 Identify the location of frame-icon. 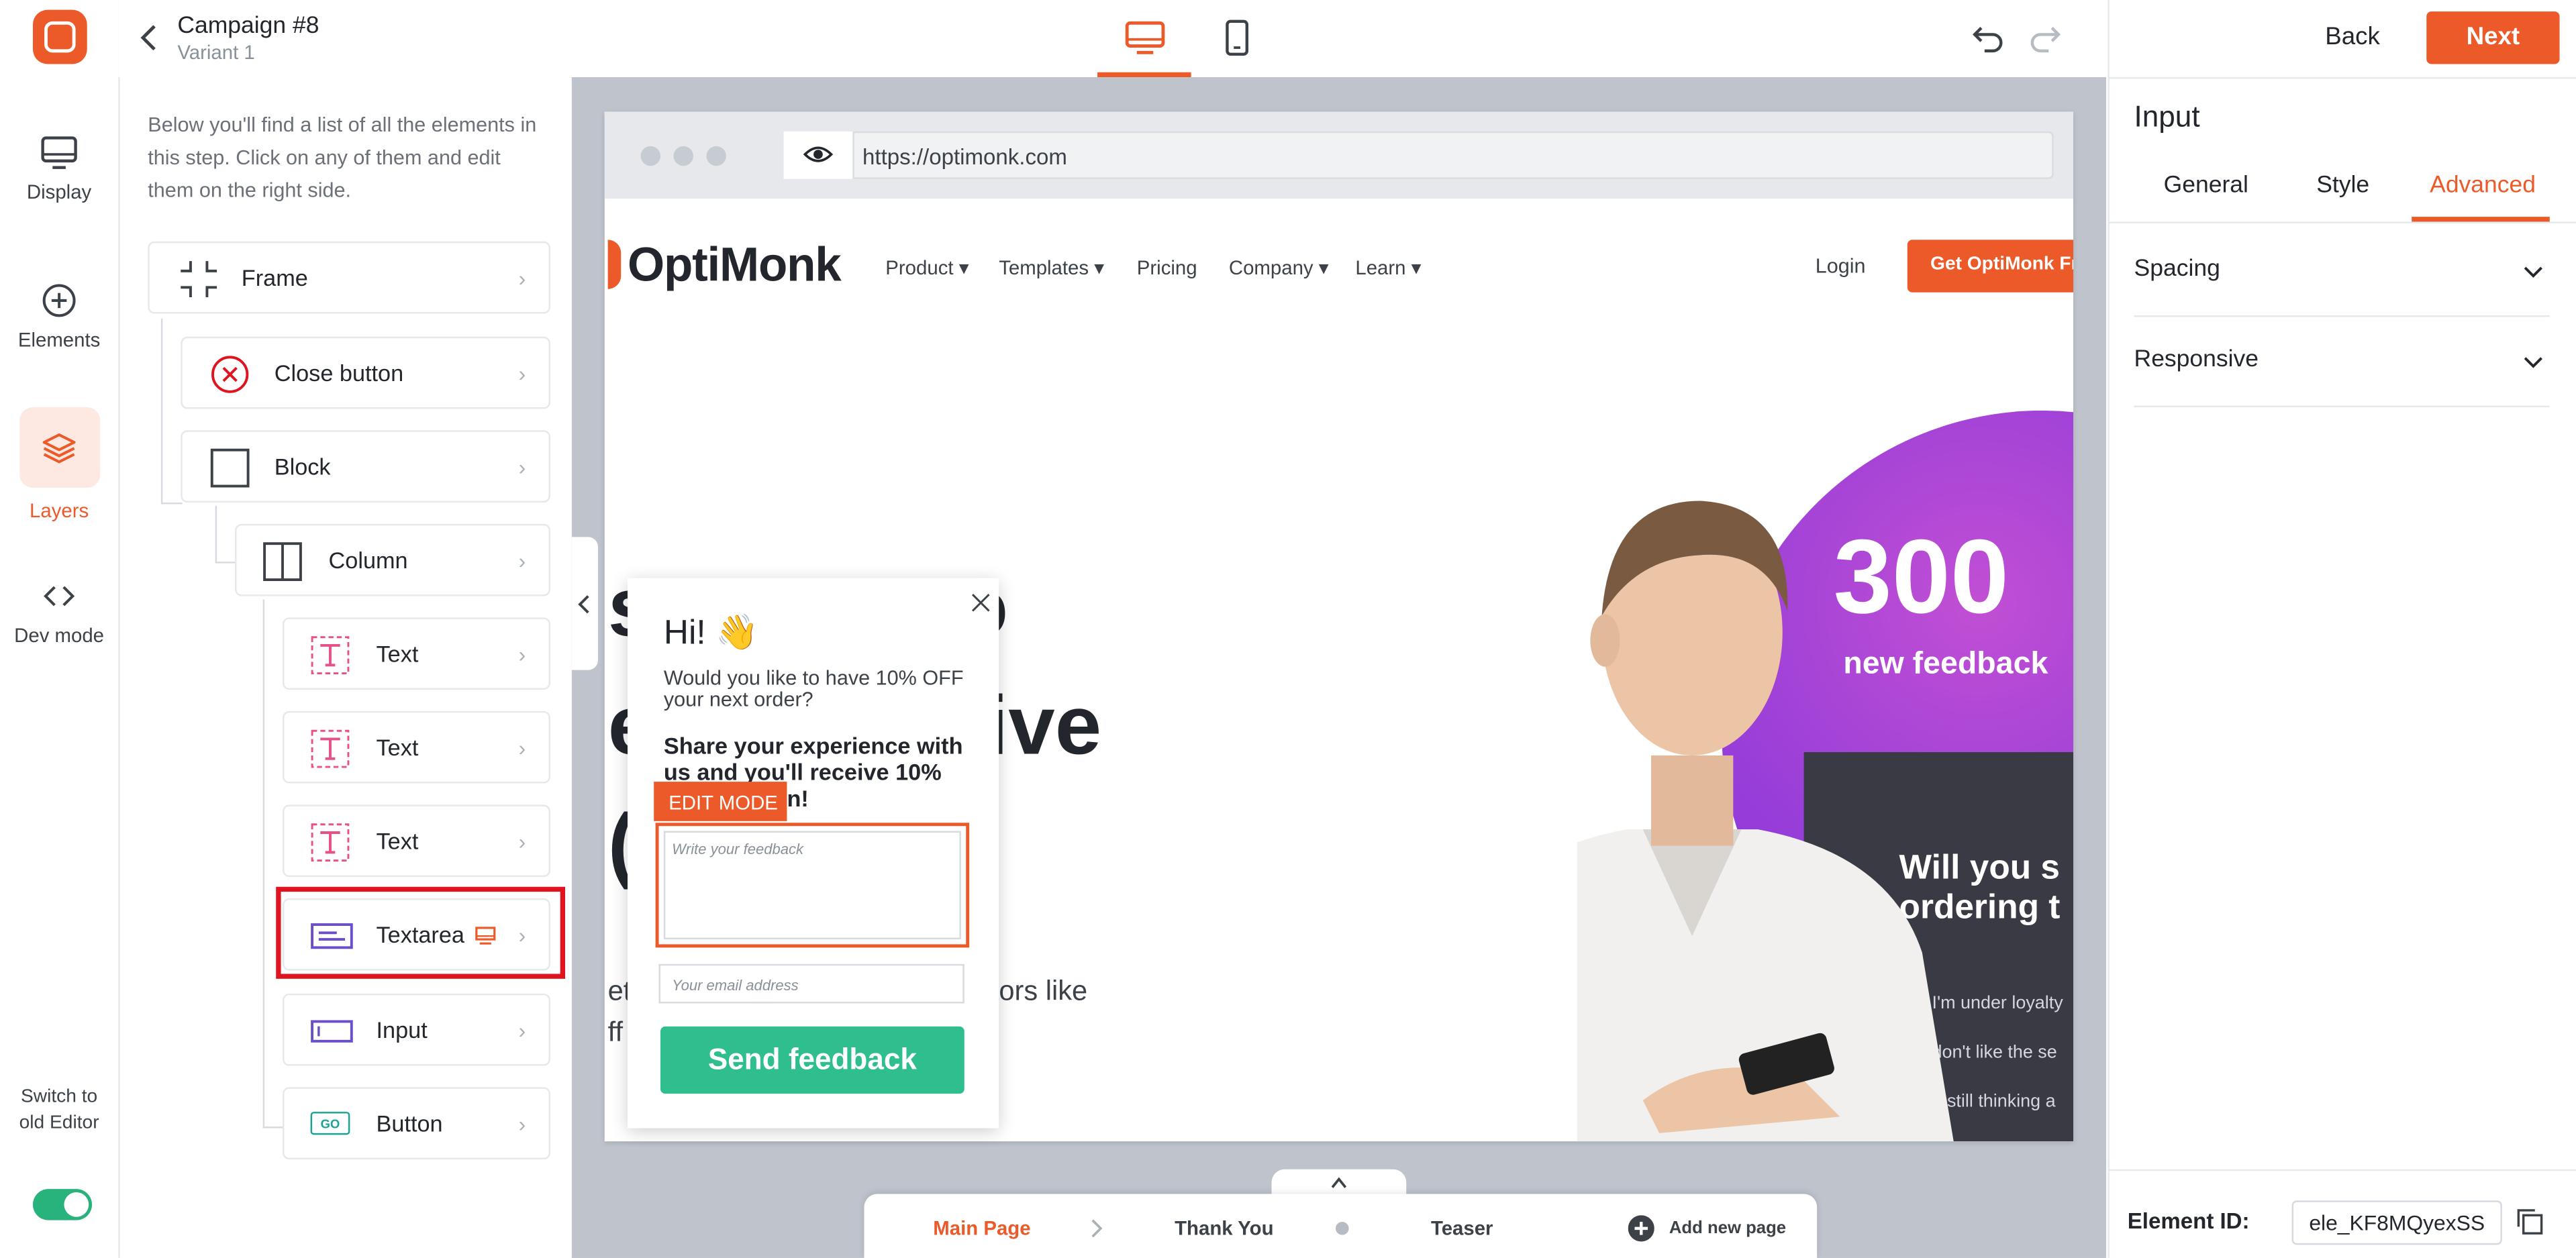
(199, 279).